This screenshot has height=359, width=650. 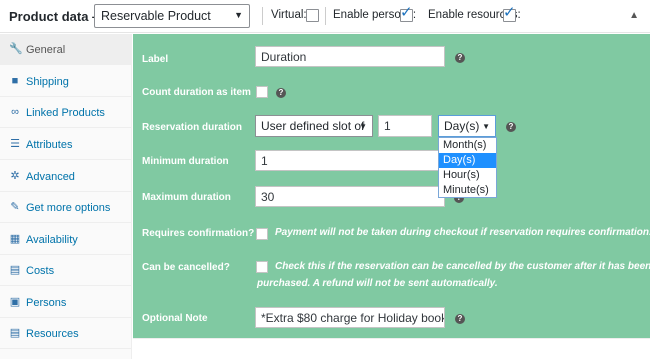 What do you see at coordinates (40, 271) in the screenshot?
I see `tab-label: Costs` at bounding box center [40, 271].